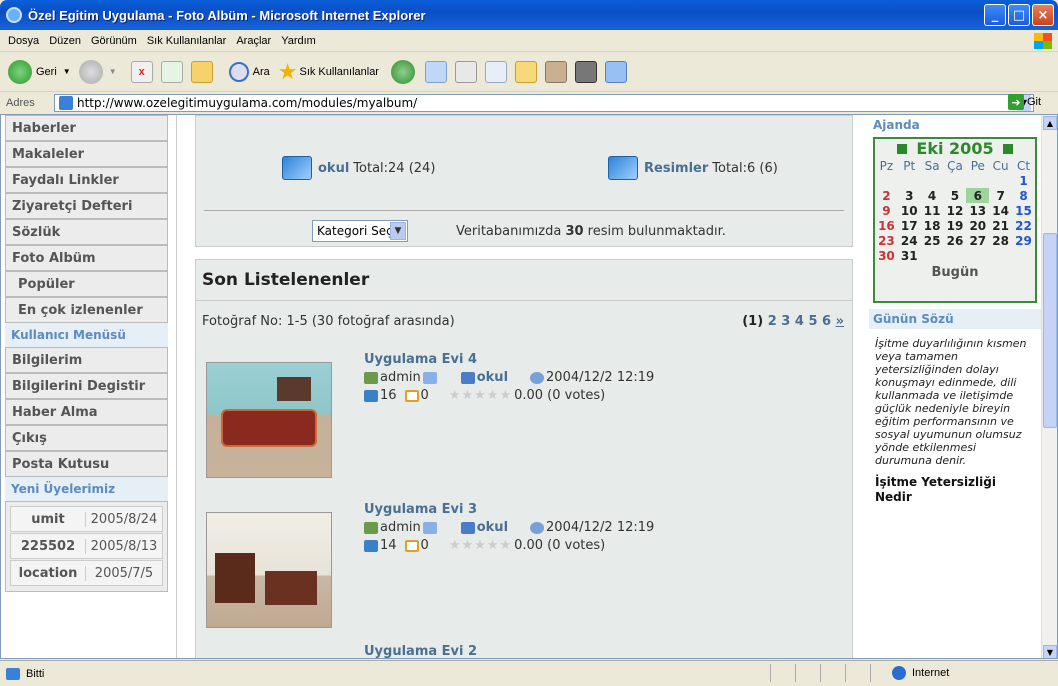 Image resolution: width=1058 pixels, height=686 pixels. What do you see at coordinates (772, 321) in the screenshot?
I see `page-link: 2` at bounding box center [772, 321].